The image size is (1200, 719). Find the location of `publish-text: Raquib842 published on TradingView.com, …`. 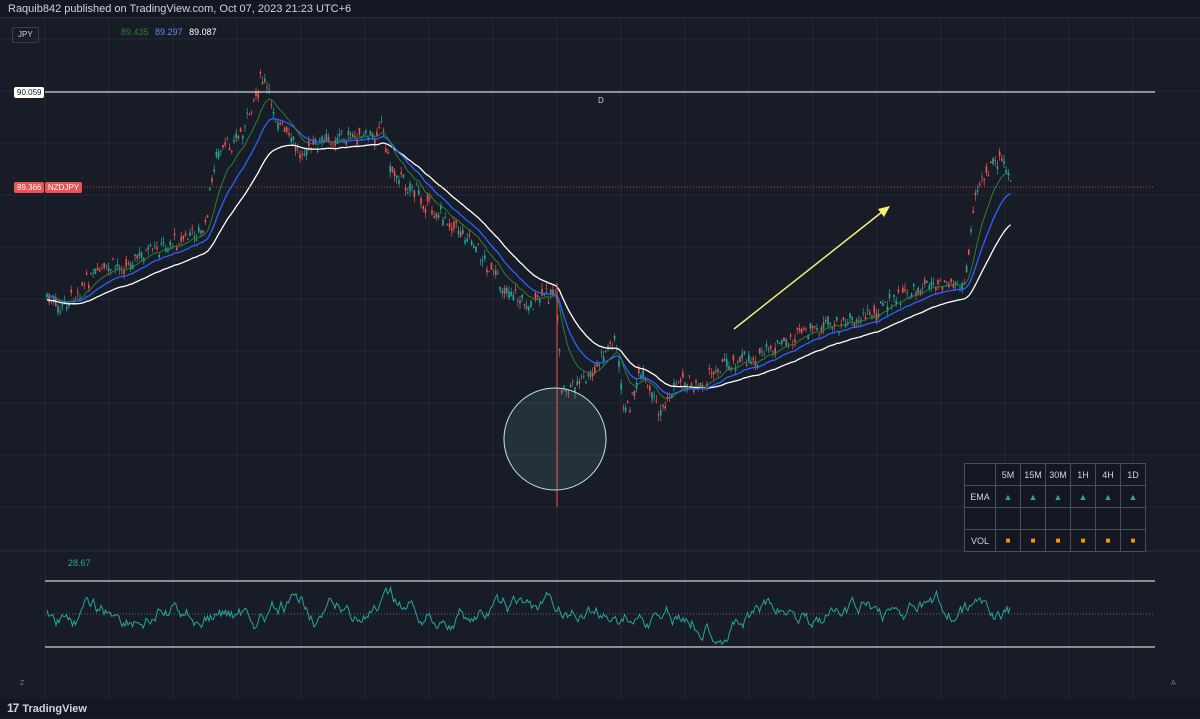

publish-text: Raquib842 published on TradingView.com, … is located at coordinates (180, 9).